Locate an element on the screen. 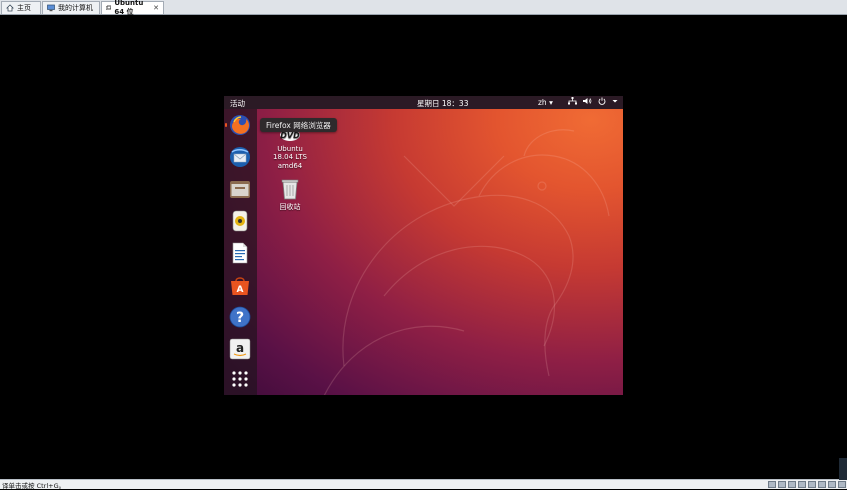 This screenshot has height=490, width=847. show-applications-icon is located at coordinates (240, 379).